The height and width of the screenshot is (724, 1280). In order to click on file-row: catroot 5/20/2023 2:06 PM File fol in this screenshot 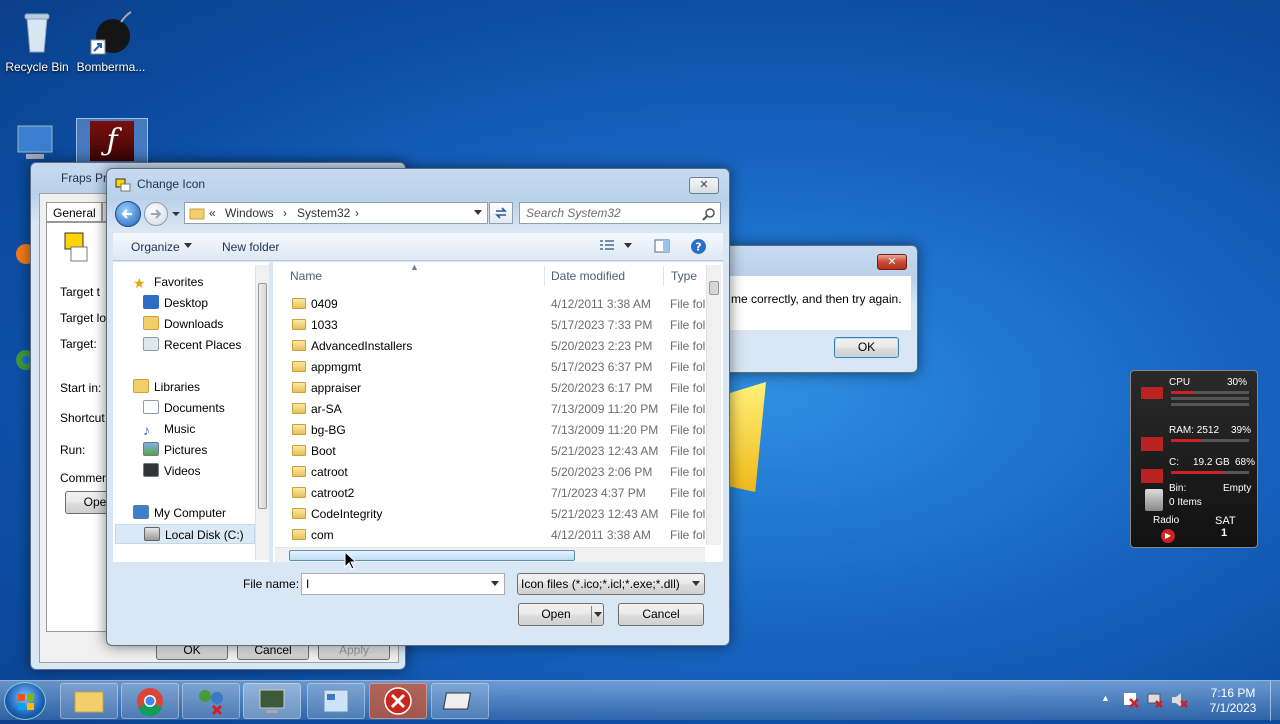, I will do `click(495, 472)`.